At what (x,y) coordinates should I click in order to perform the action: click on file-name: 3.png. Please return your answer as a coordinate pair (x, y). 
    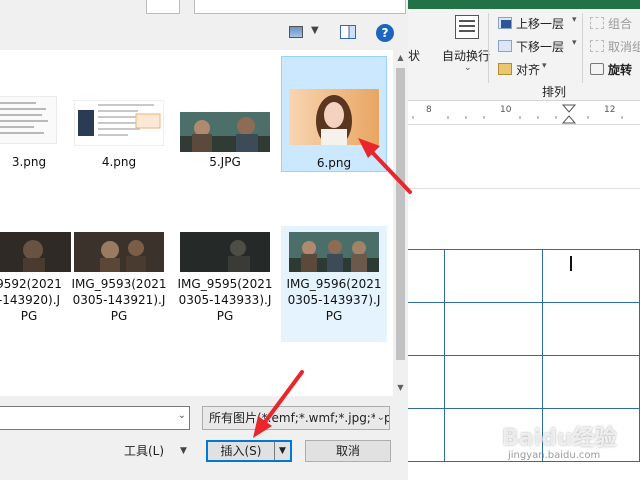
    Looking at the image, I should click on (29, 162).